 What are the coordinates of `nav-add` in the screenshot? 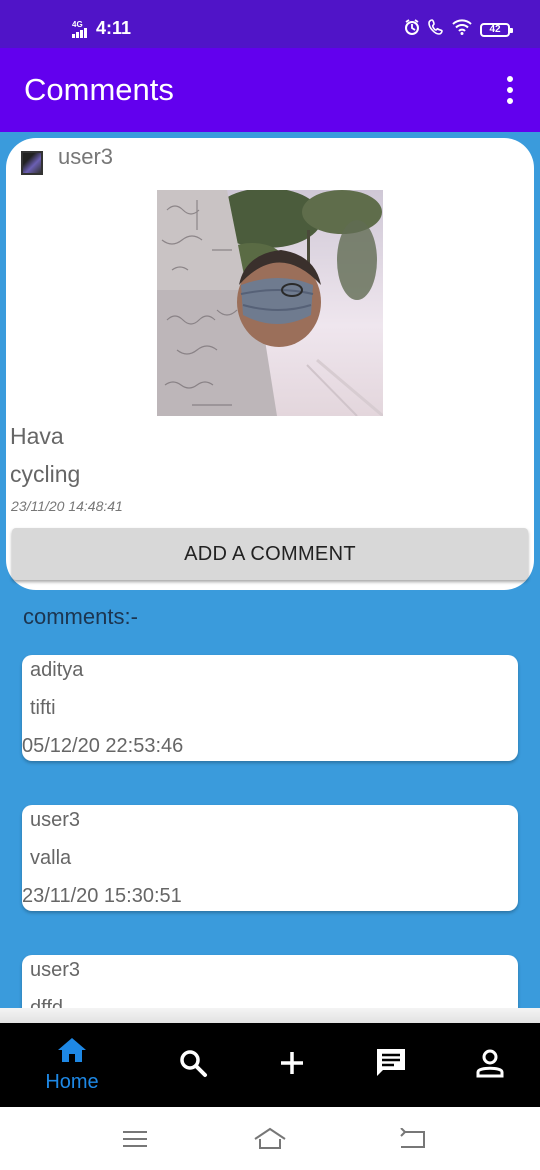 It's located at (292, 1065).